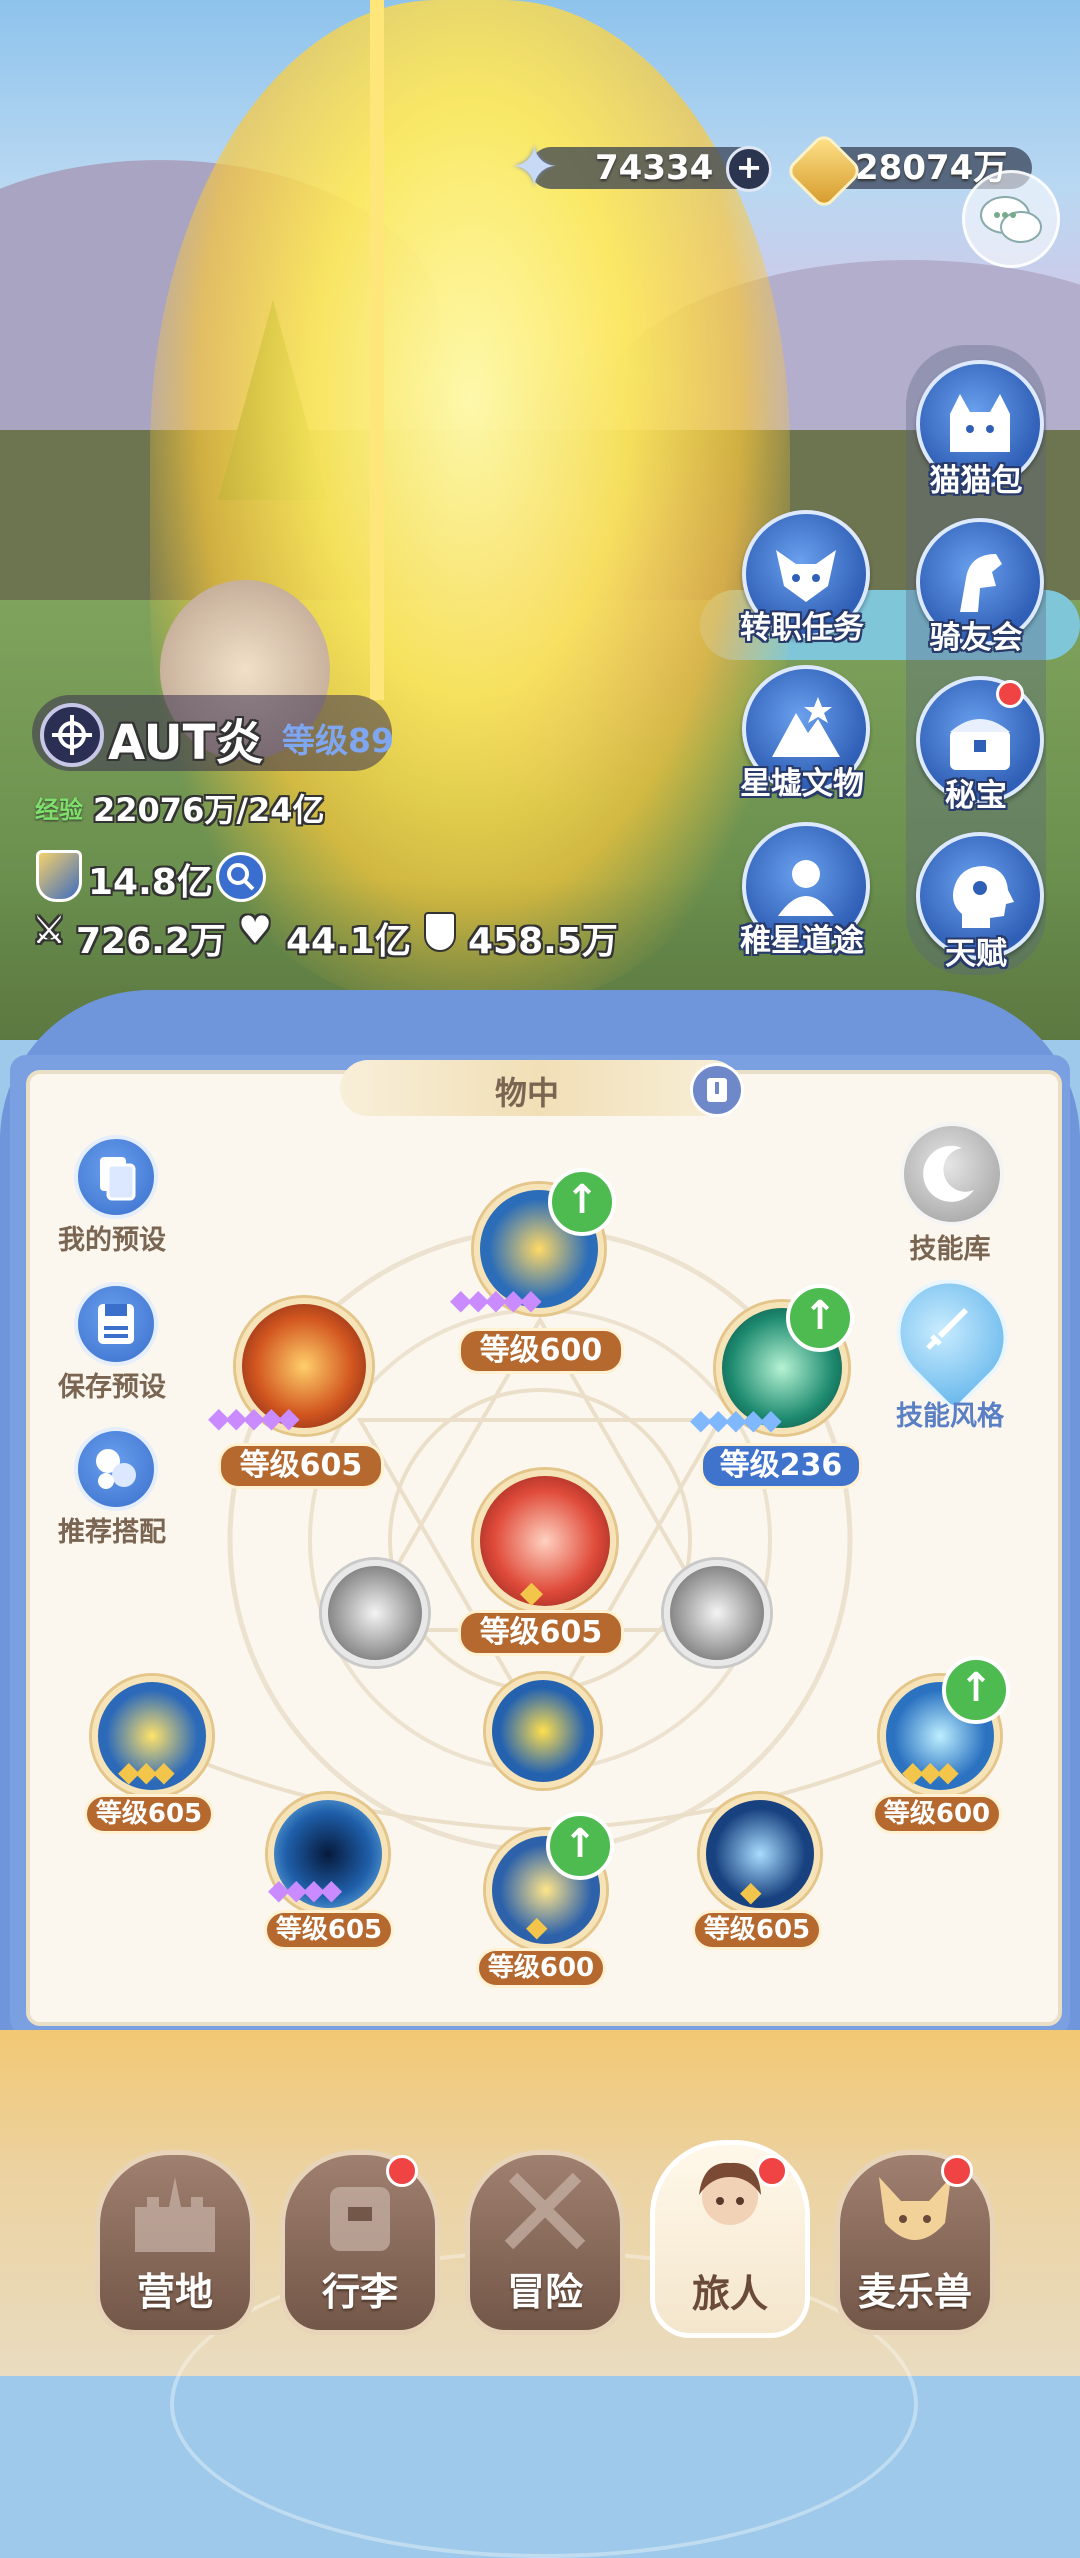 This screenshot has width=1080, height=2558. Describe the element at coordinates (948, 1173) in the screenshot. I see `moon-icon` at that location.